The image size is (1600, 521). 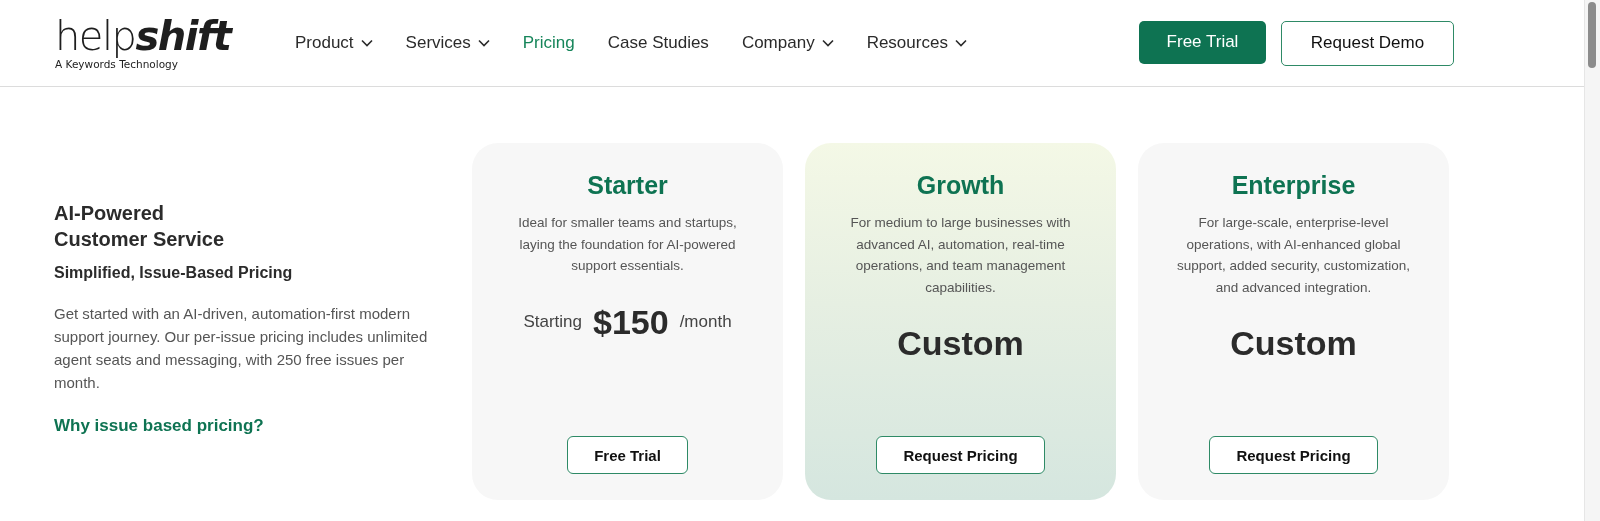 I want to click on plan-description: Ideal for smaller teams and startups, laying the foundation for AI-powered support essentials., so click(x=627, y=244).